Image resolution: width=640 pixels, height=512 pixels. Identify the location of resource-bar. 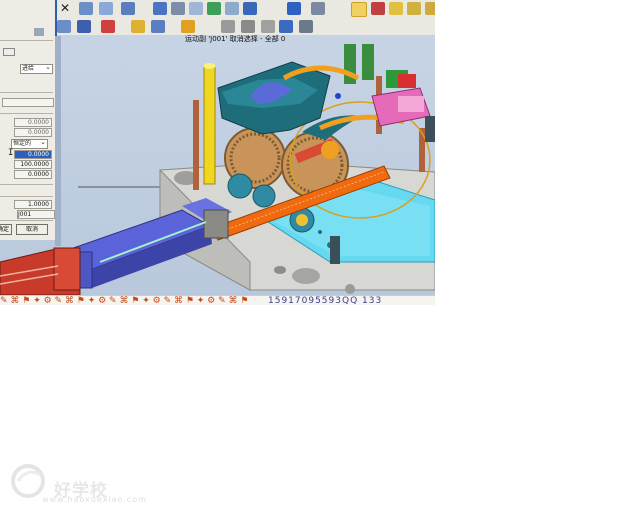
(58, 141).